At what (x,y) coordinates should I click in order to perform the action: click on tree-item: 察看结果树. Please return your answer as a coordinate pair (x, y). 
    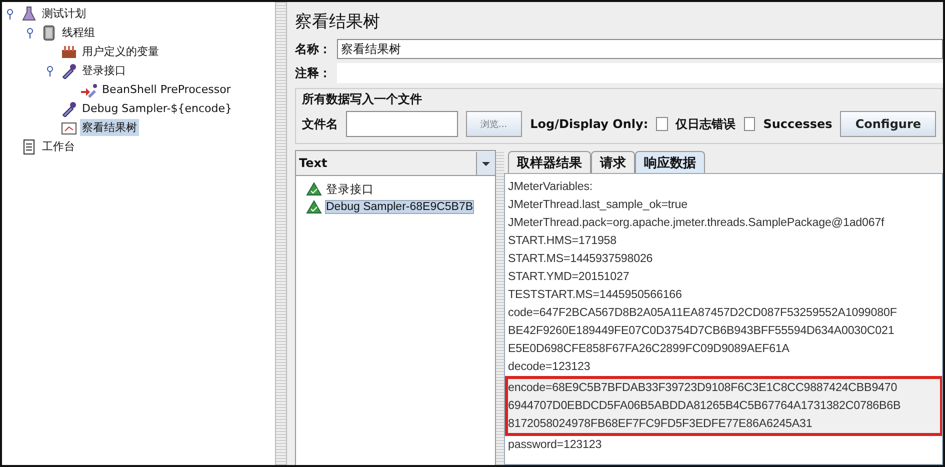
    Looking at the image, I should click on (109, 127).